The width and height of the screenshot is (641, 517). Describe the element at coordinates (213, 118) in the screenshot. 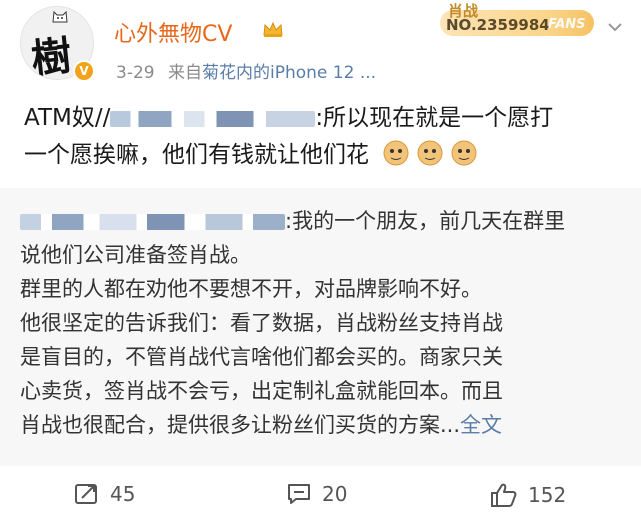

I see `redacted-mention` at that location.